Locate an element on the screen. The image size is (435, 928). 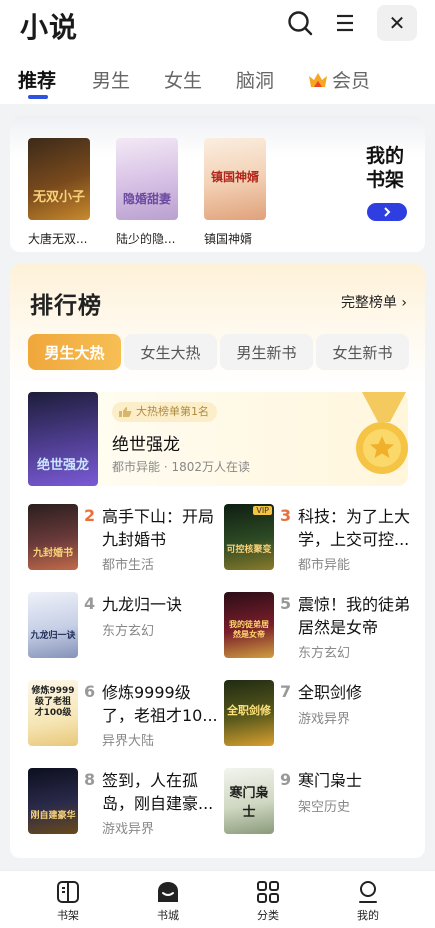
segment-female-new: 女生新书 is located at coordinates (362, 352).